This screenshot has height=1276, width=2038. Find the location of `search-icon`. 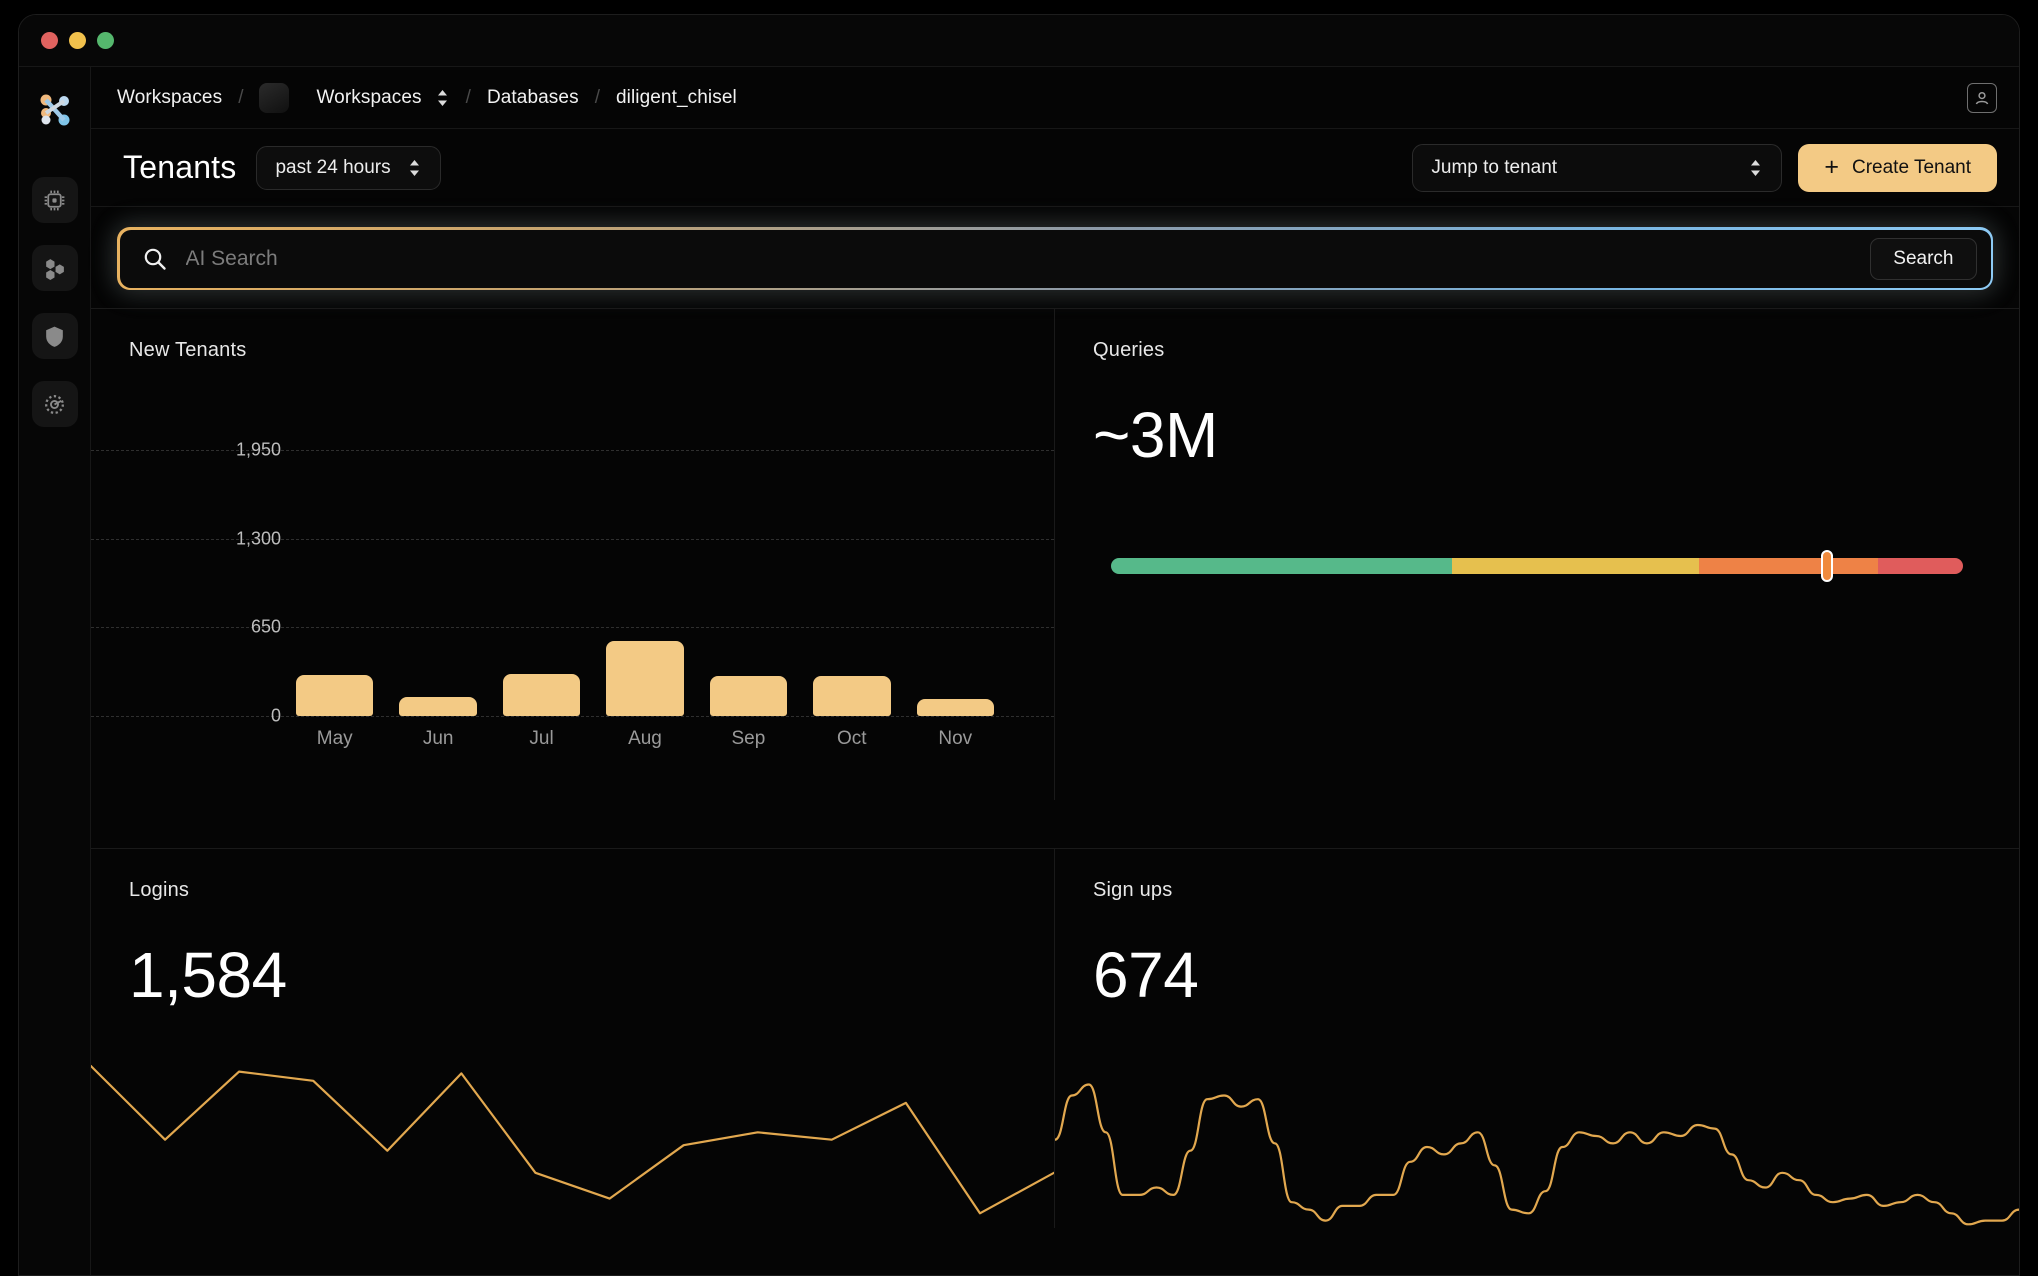

search-icon is located at coordinates (155, 259).